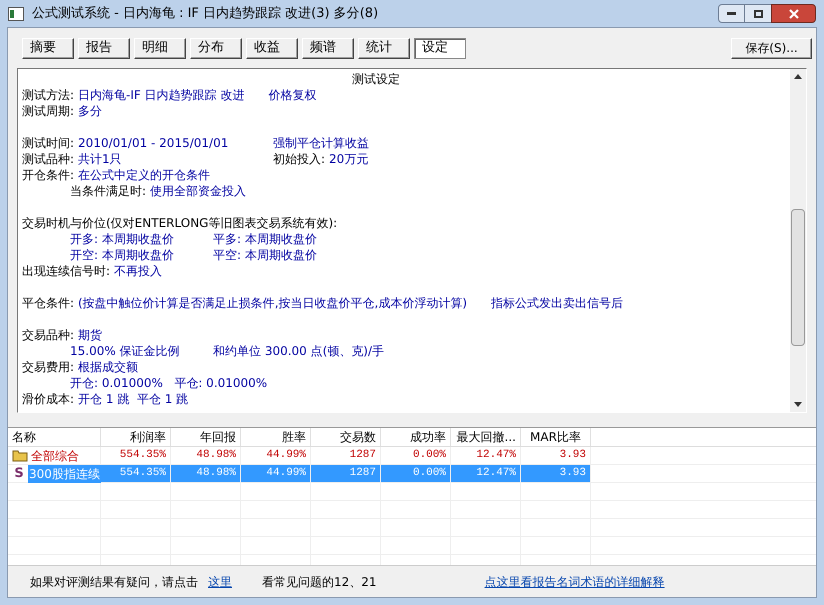  What do you see at coordinates (90, 335) in the screenshot?
I see `field-value: 期货` at bounding box center [90, 335].